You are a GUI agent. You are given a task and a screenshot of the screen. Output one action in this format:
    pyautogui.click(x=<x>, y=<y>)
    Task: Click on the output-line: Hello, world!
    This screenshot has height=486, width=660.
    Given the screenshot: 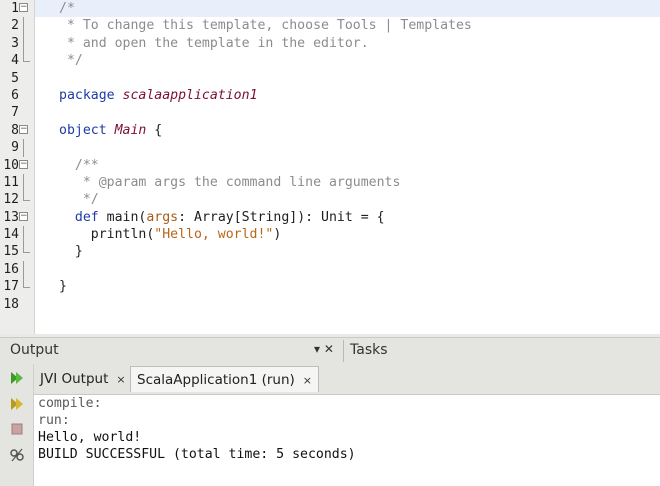 What is the action you would take?
    pyautogui.click(x=90, y=437)
    